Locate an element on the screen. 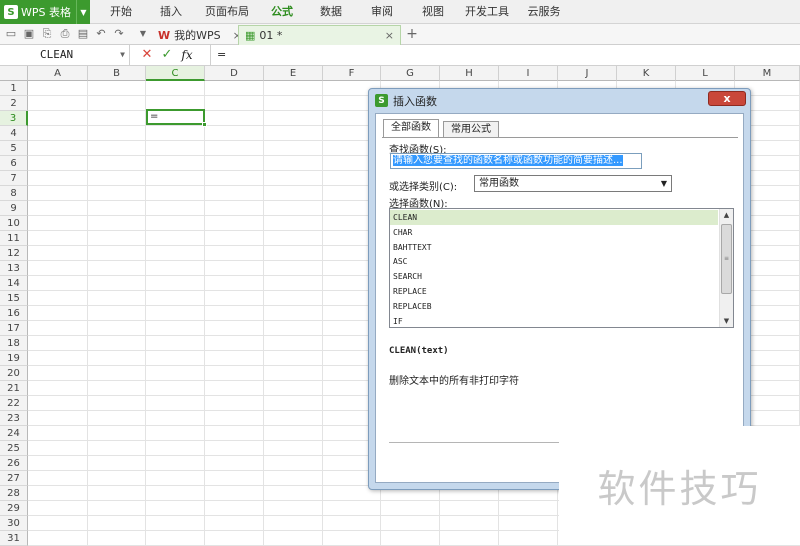 Image resolution: width=800 pixels, height=546 pixels. row-header: 1 is located at coordinates (14, 88).